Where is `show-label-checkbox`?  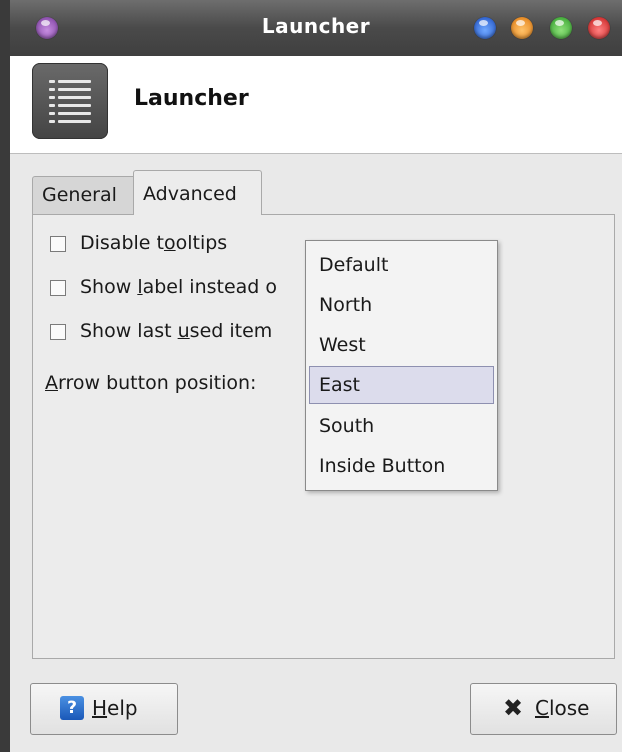 show-label-checkbox is located at coordinates (58, 288).